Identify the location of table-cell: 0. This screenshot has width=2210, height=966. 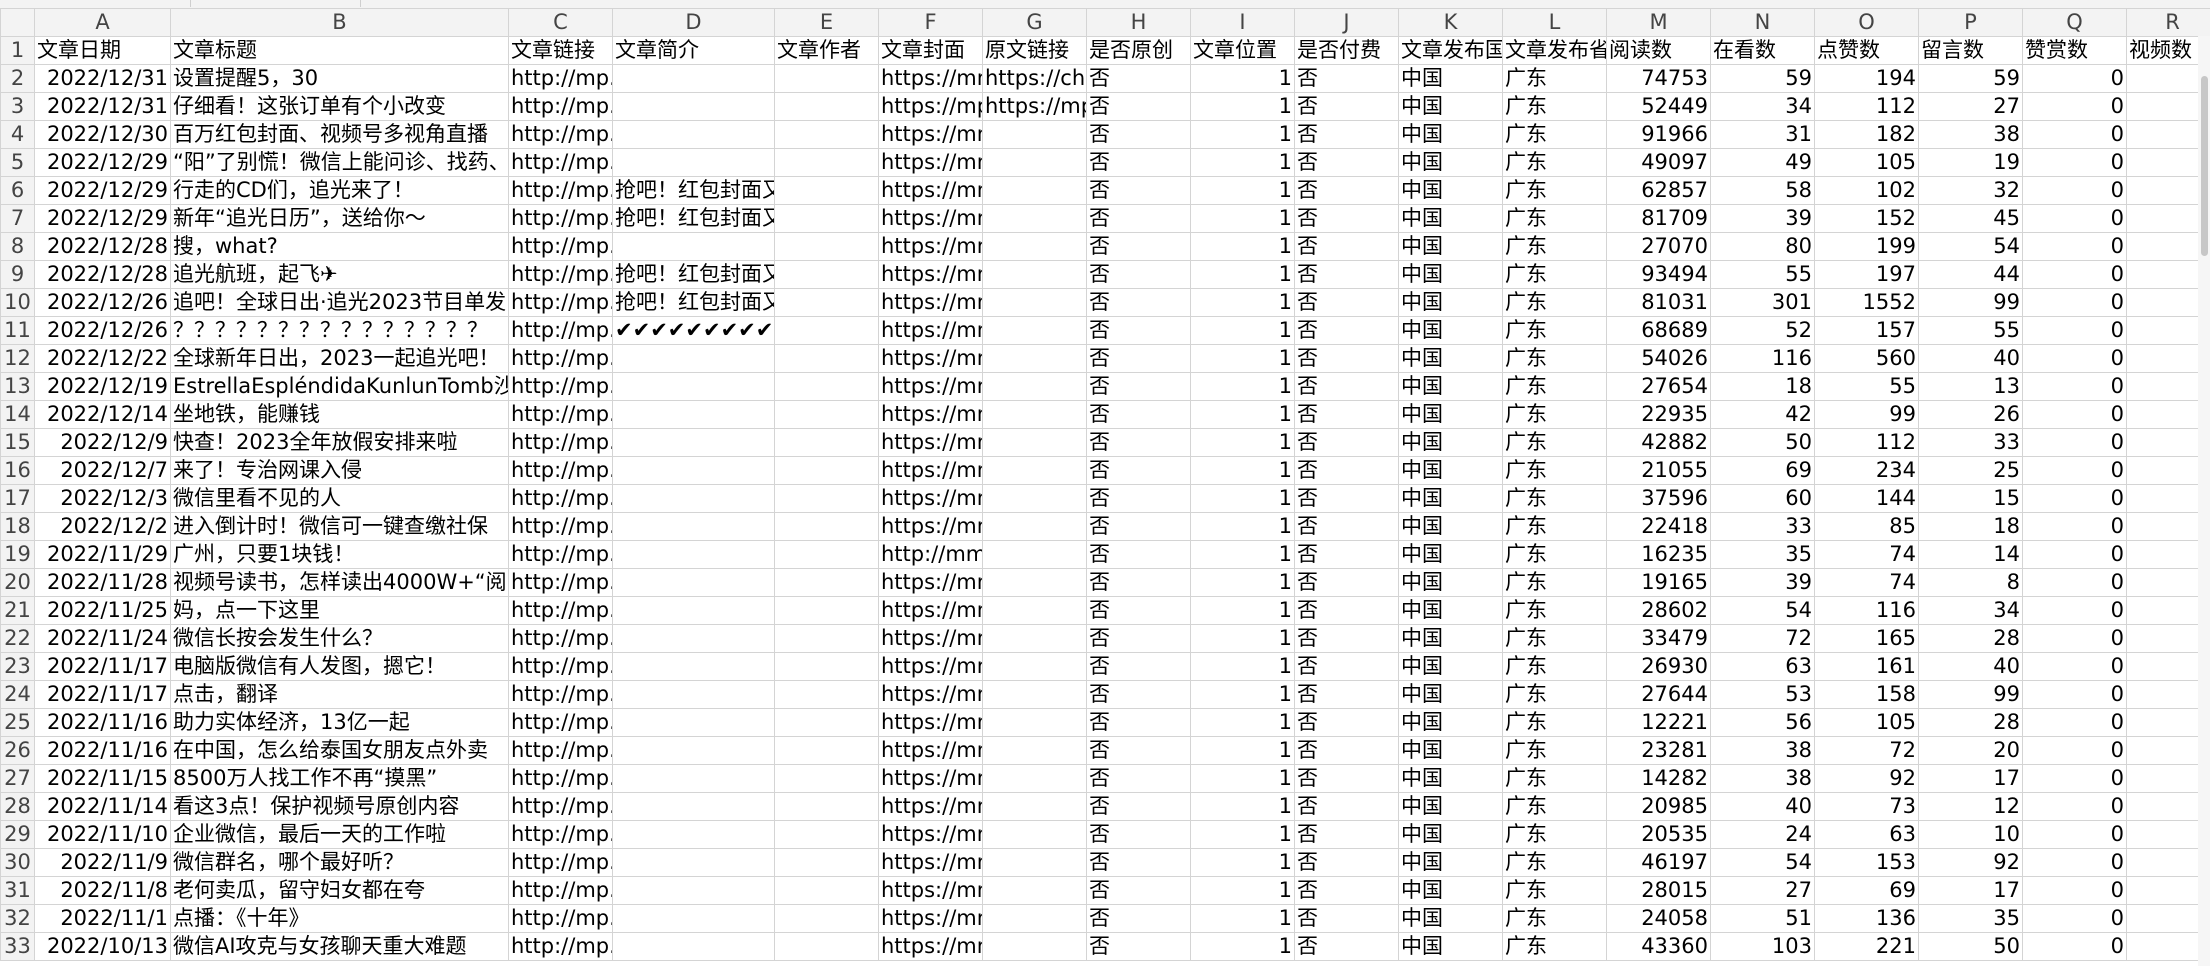
(2074, 526).